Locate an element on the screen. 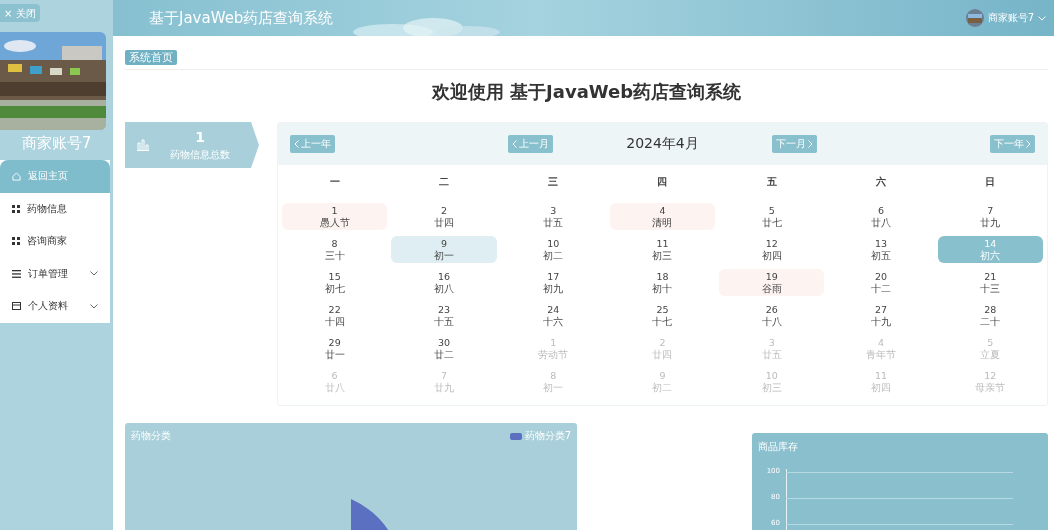 The height and width of the screenshot is (530, 1054). calendar-day: 25 十七 is located at coordinates (662, 315).